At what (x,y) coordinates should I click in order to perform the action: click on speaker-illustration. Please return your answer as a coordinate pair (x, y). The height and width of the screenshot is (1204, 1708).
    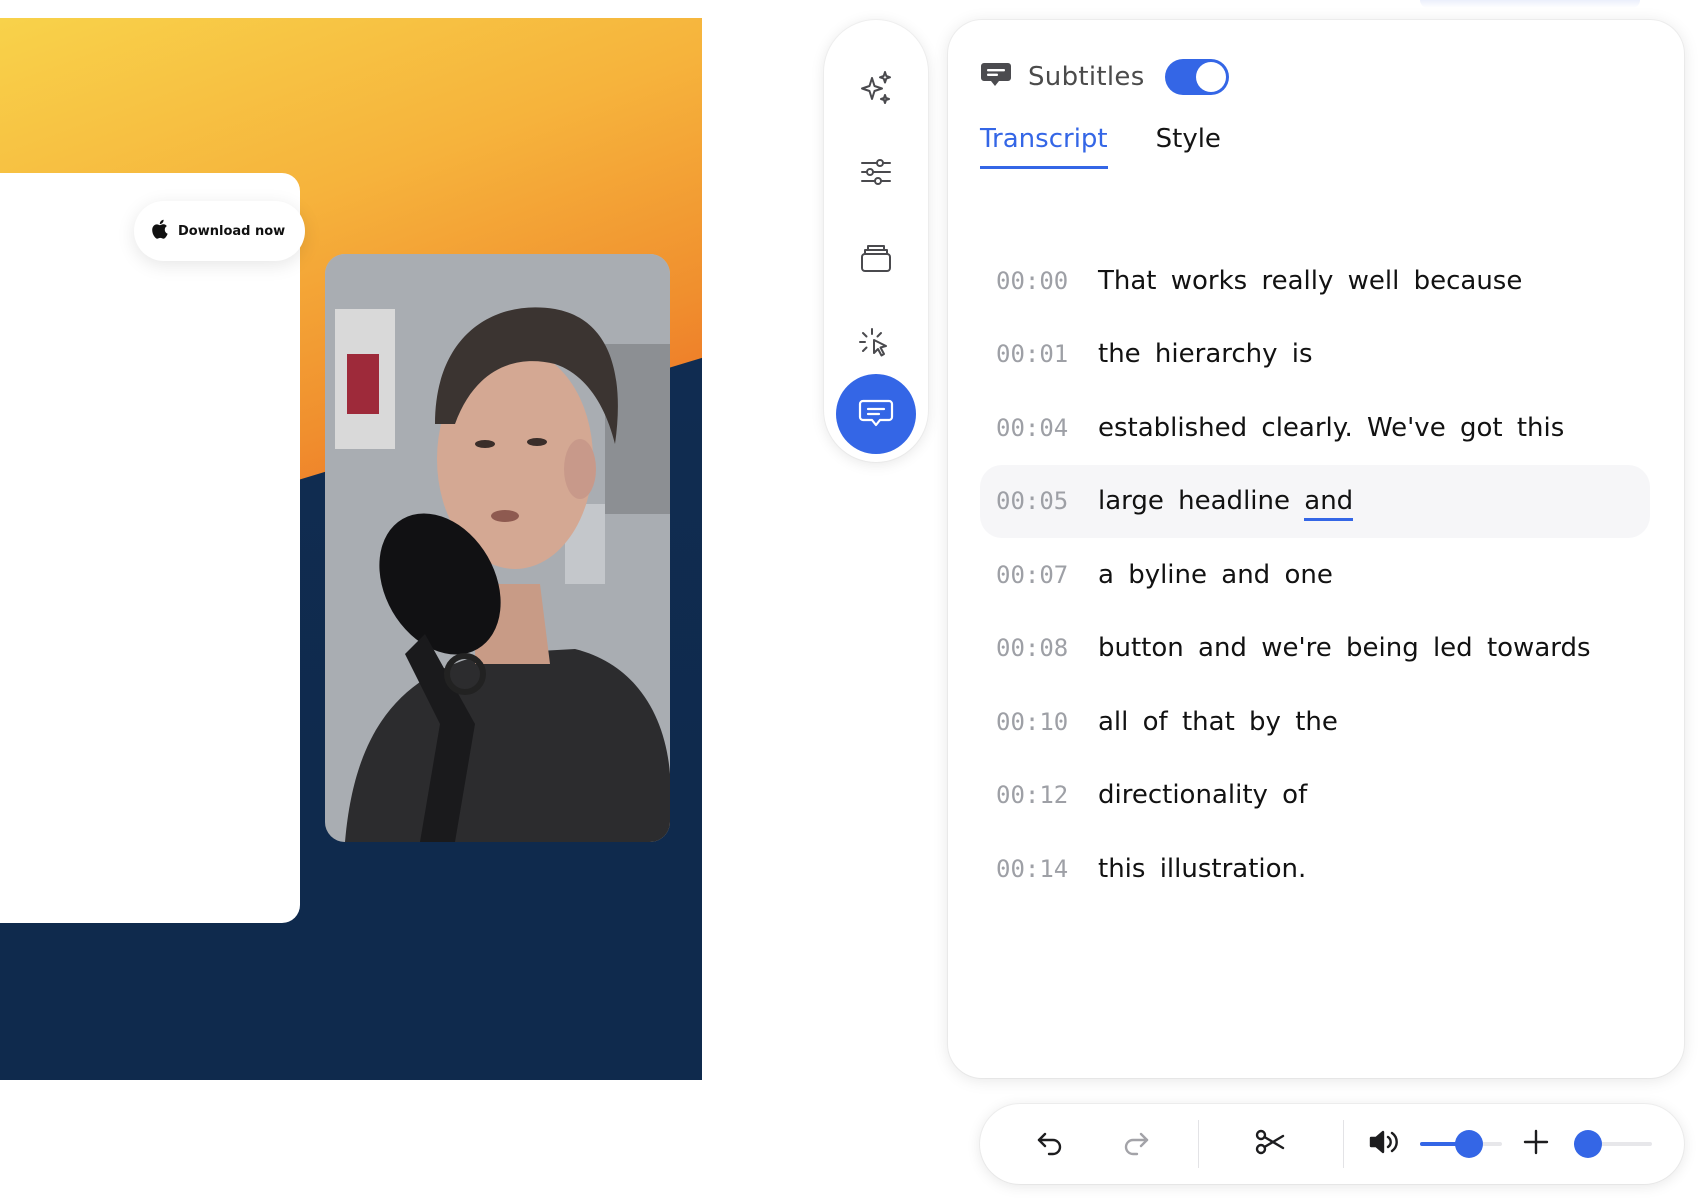
    Looking at the image, I should click on (497, 548).